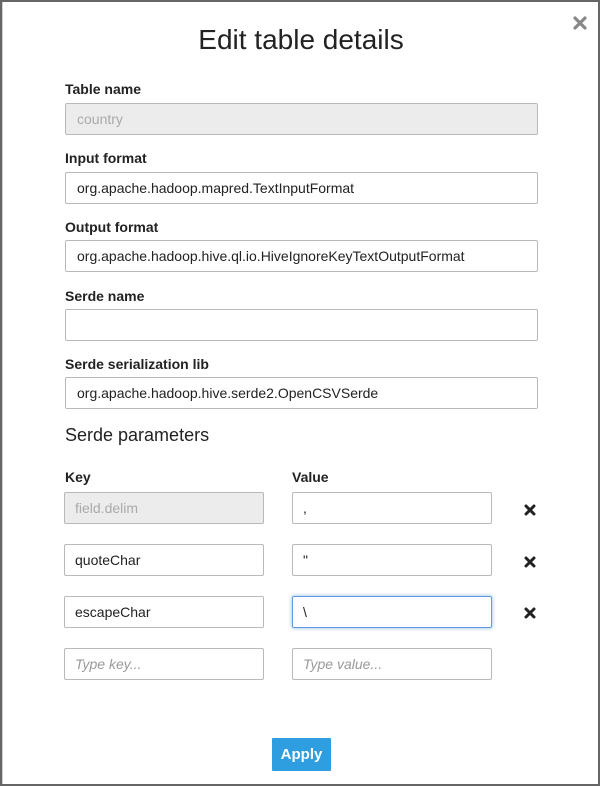 The image size is (600, 786). I want to click on serde-lib-input, so click(301, 393).